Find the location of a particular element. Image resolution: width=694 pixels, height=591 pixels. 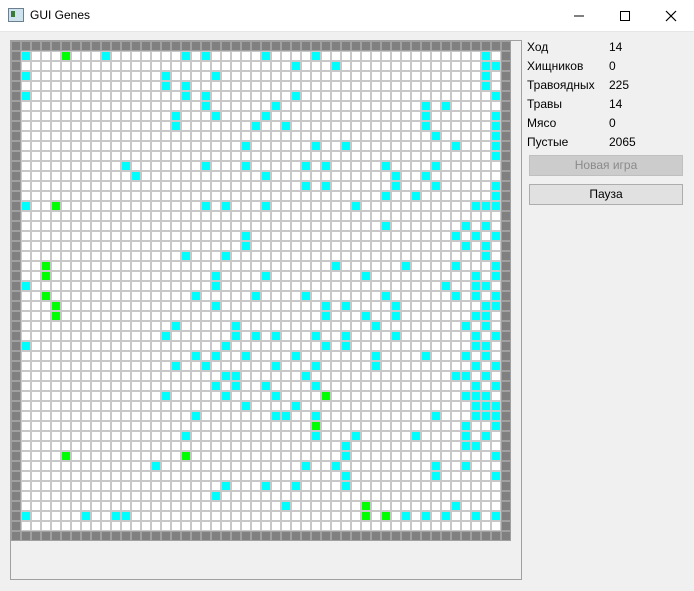

minimize-button is located at coordinates (579, 15).